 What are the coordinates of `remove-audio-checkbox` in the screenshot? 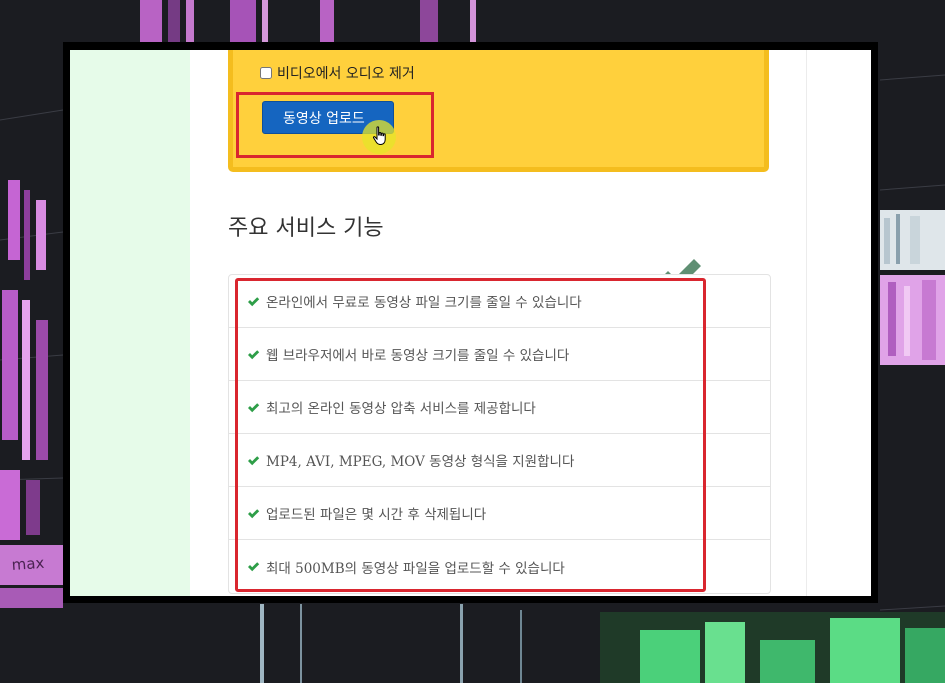 It's located at (266, 73).